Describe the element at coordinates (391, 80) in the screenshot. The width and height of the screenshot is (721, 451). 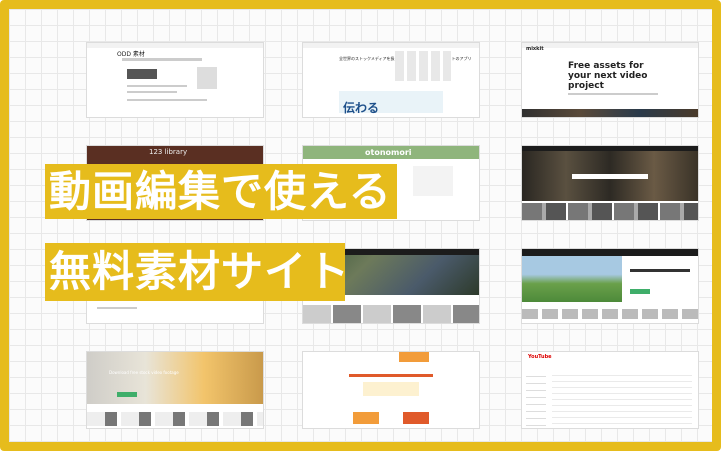
I see `thumbnail-site-2: 全世界のストックメディアを扱うワイヤマティクリー マーケットのアプリ 伝わる` at that location.